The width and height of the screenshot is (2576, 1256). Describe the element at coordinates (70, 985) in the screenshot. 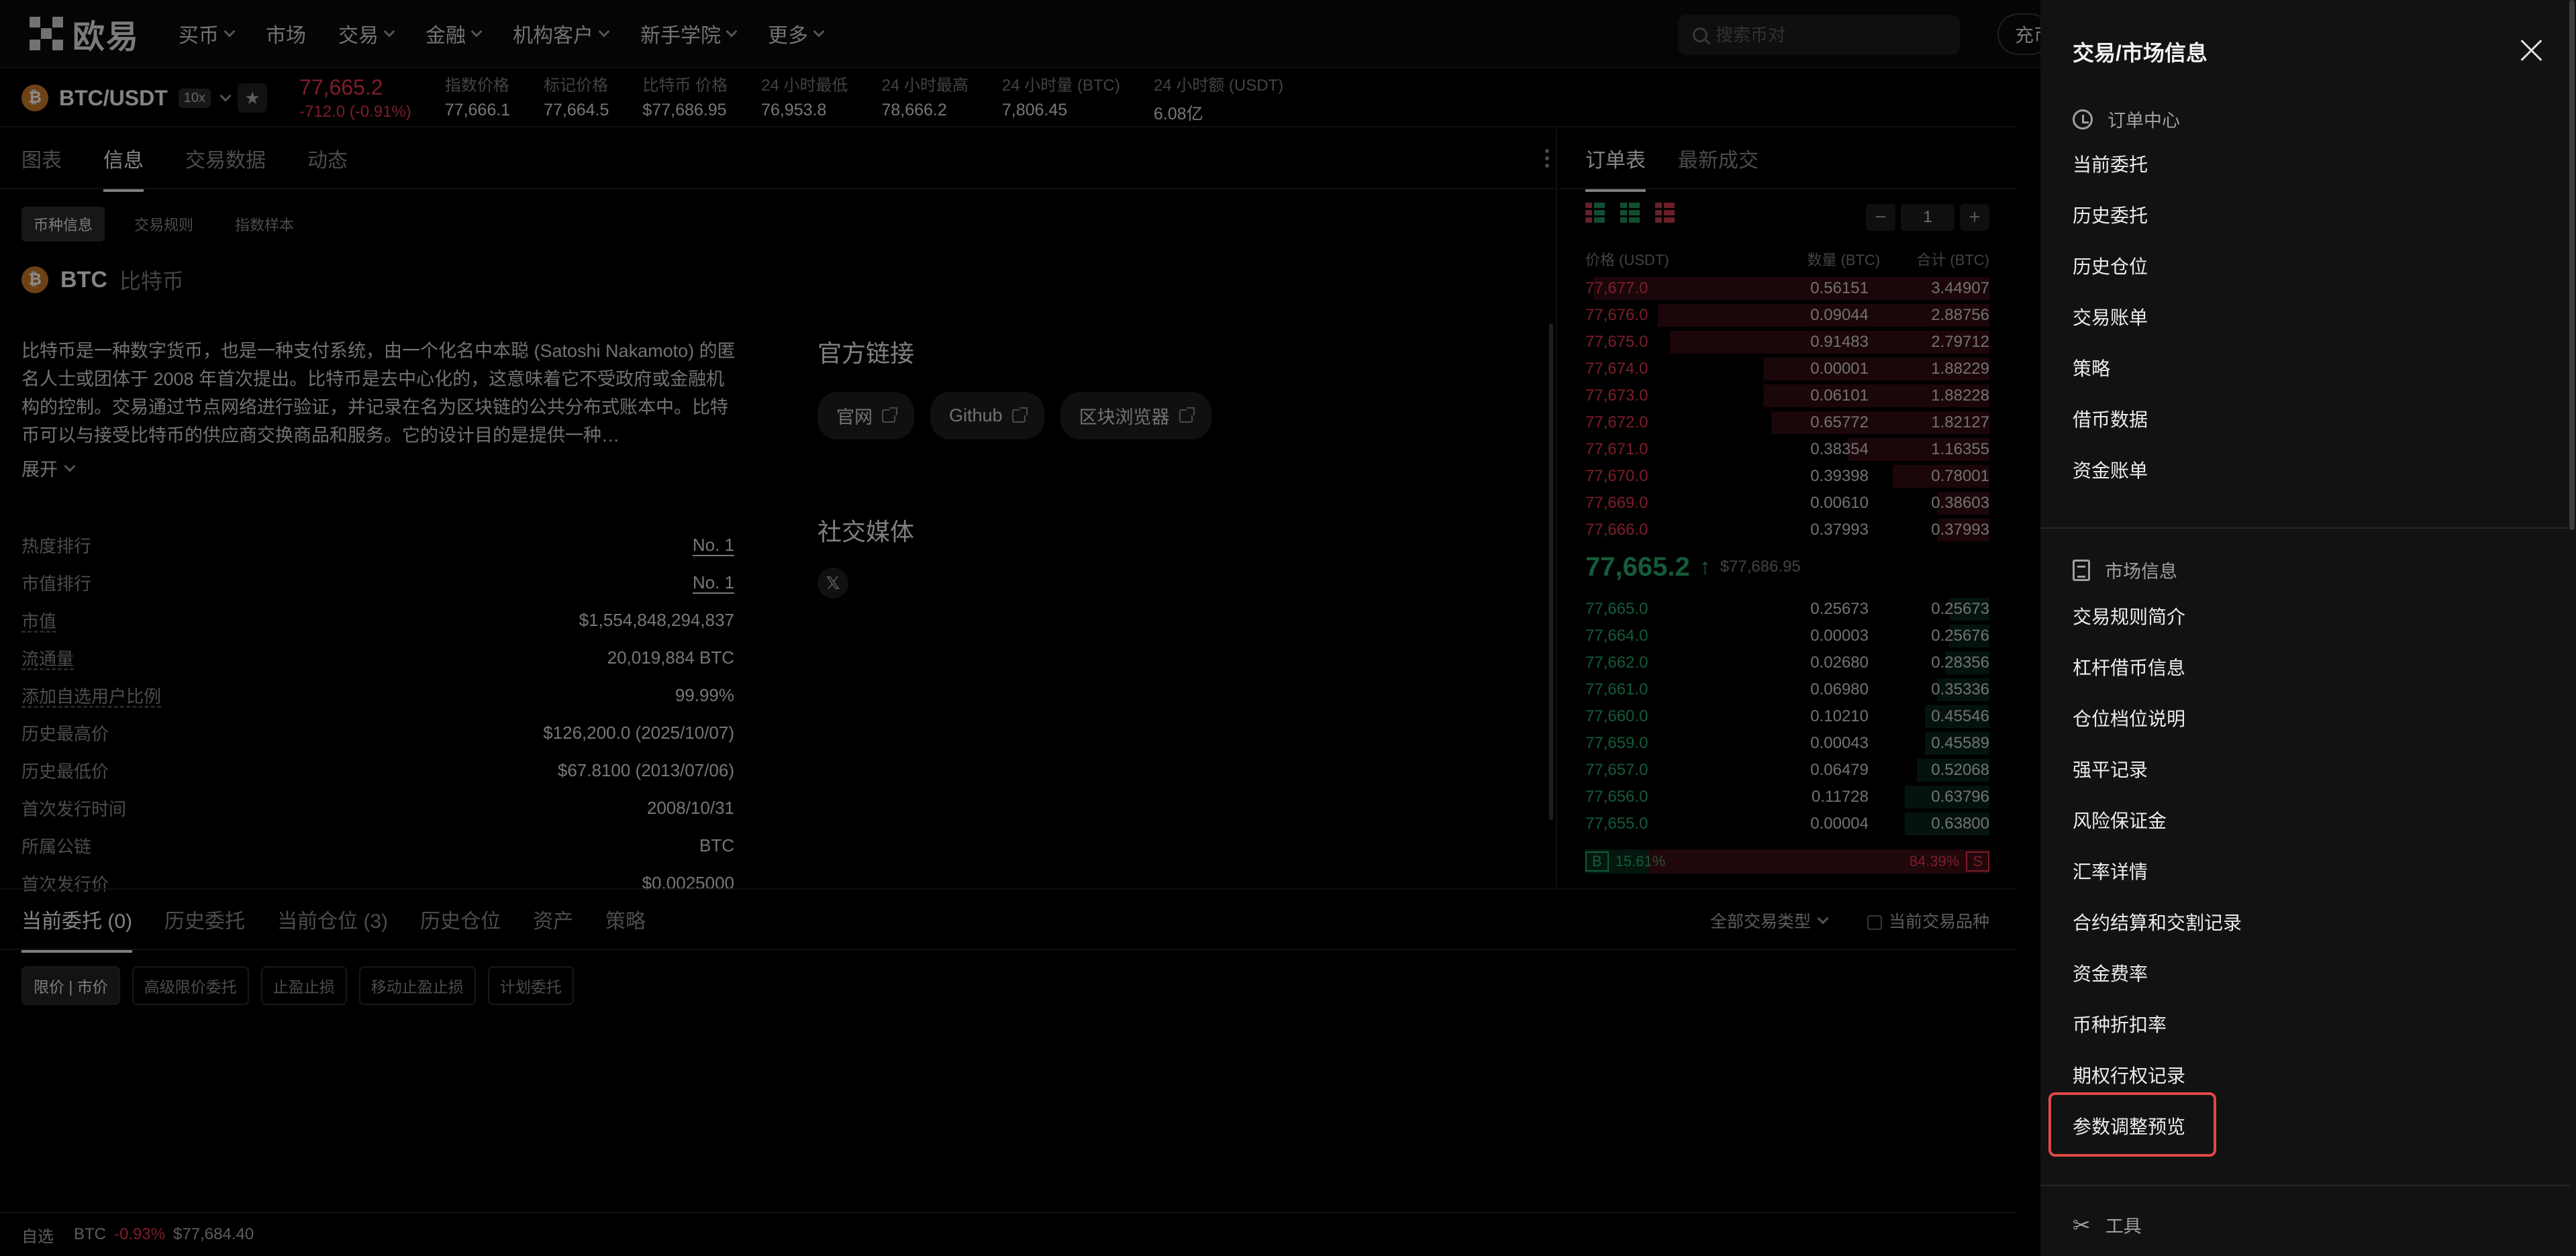

I see `filter-limit-market: 限价 | 市价` at that location.